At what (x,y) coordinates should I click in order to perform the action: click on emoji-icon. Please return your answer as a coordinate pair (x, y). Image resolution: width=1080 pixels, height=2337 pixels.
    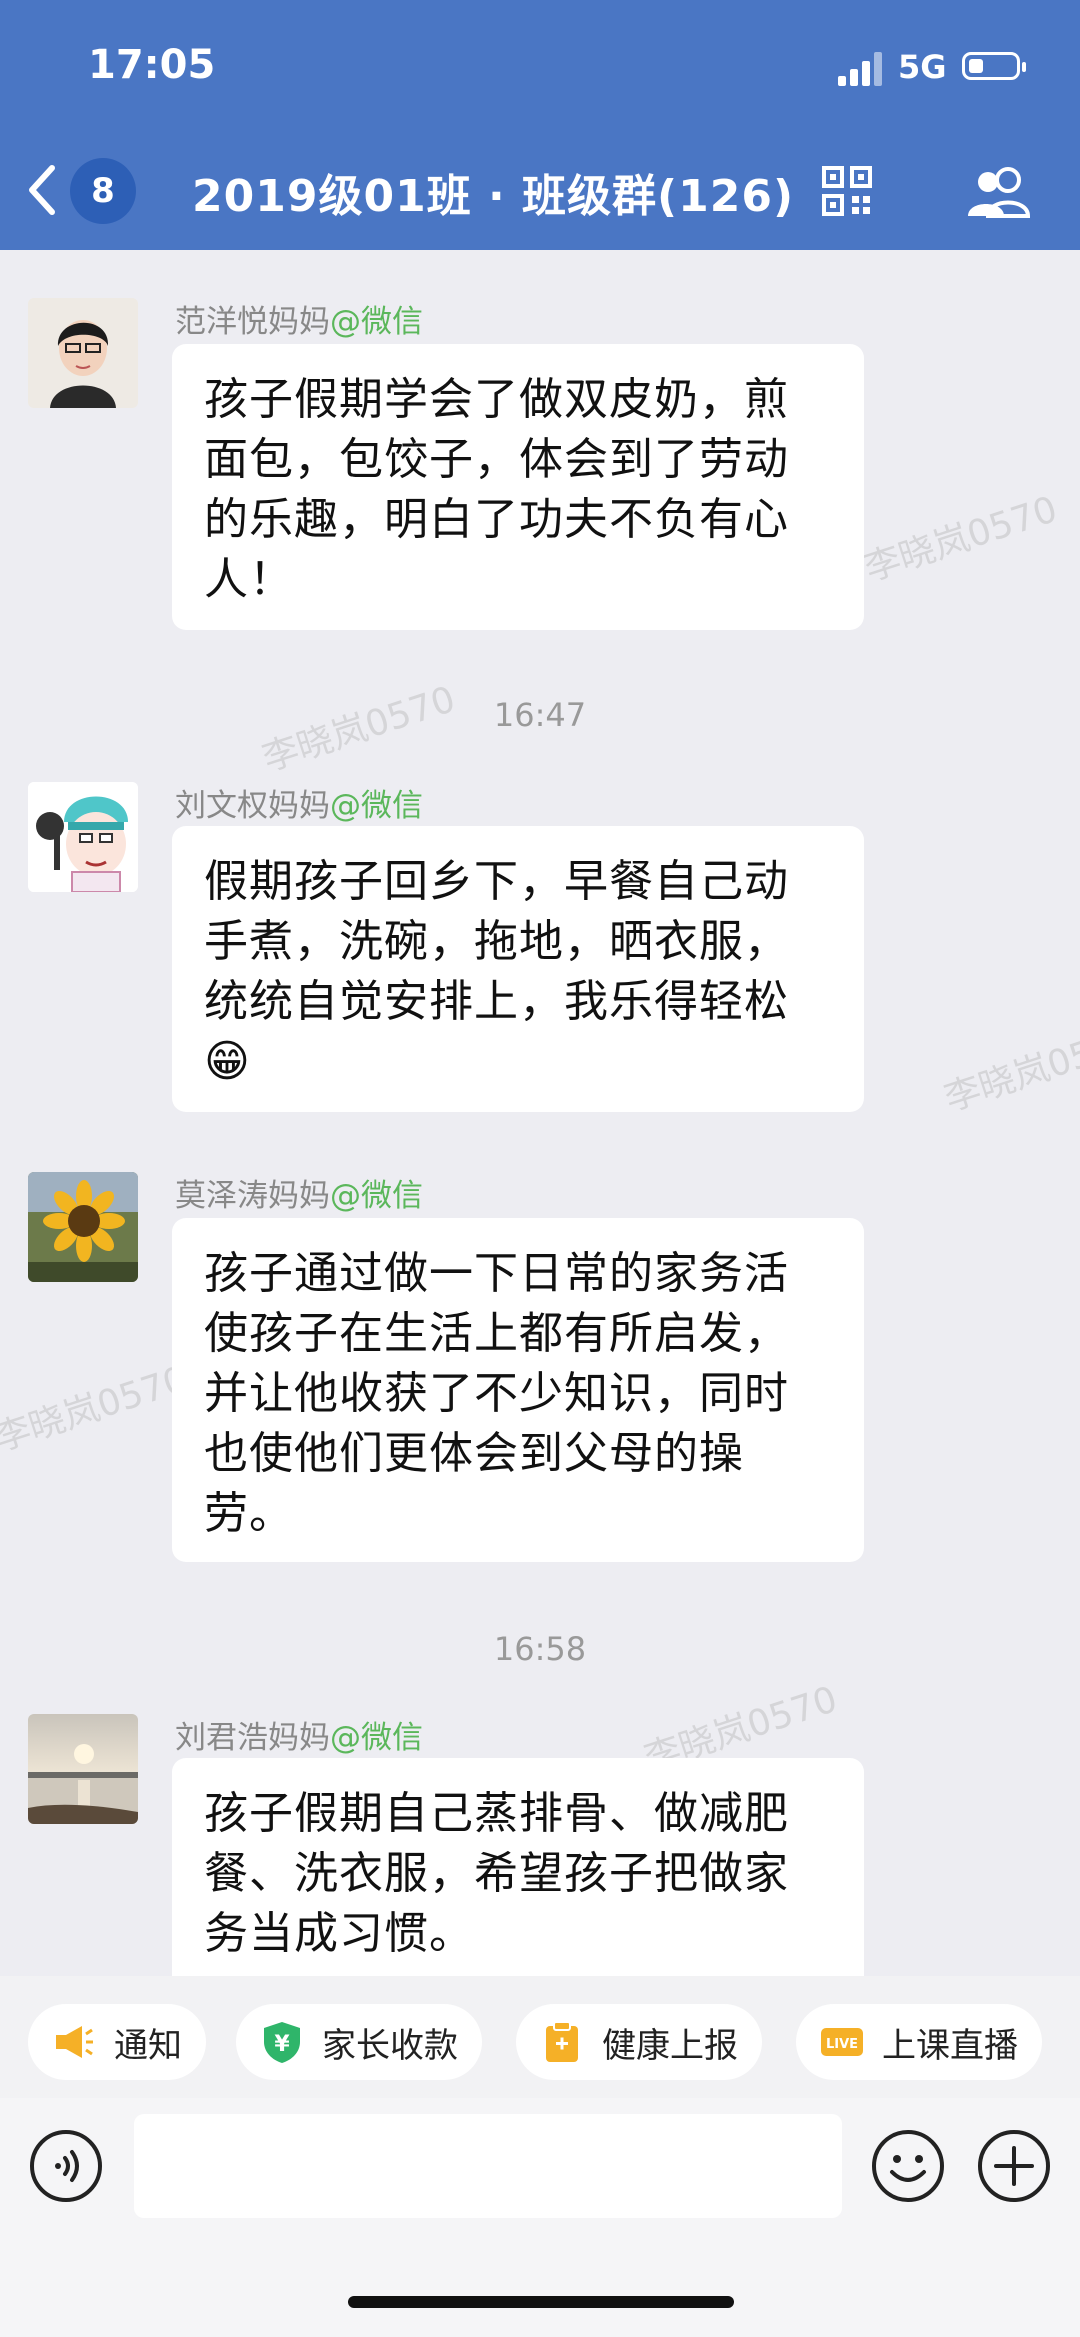
    Looking at the image, I should click on (908, 2166).